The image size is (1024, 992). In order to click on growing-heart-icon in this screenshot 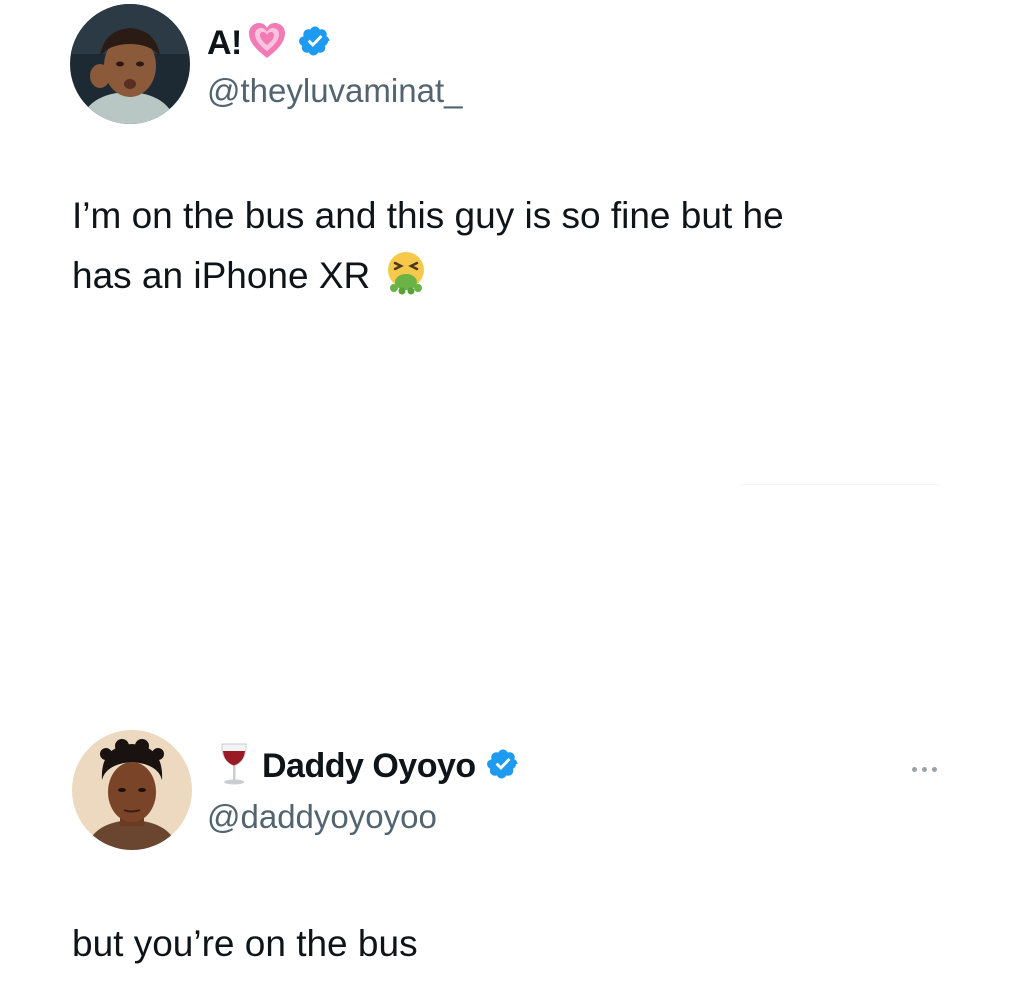, I will do `click(267, 43)`.